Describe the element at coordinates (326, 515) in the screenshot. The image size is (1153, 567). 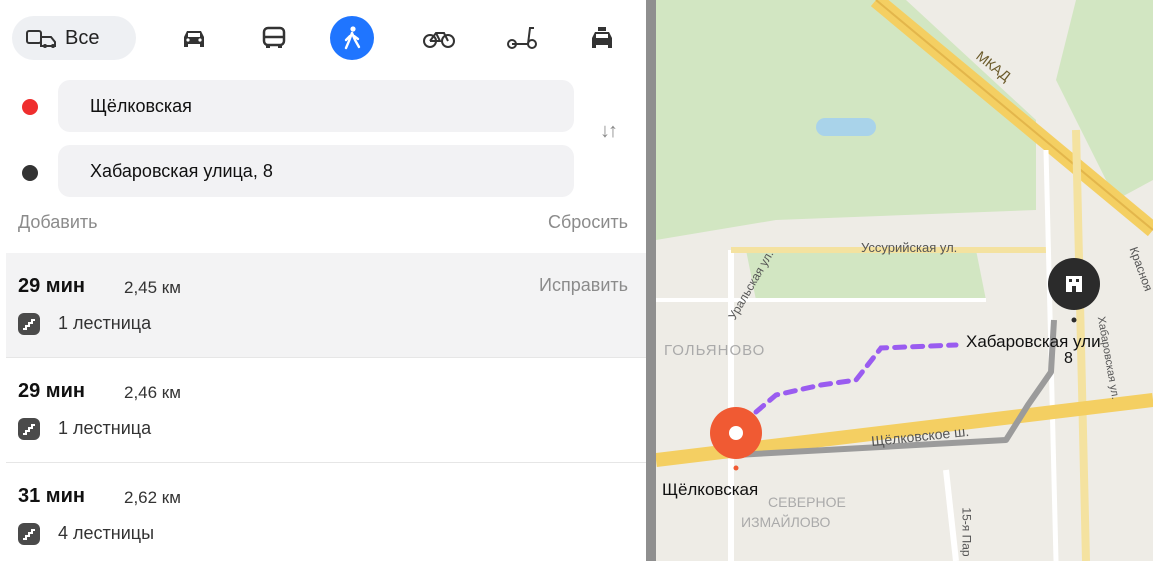
I see `route-option-3: 31 мин 2,62 км 4 лестницы` at that location.